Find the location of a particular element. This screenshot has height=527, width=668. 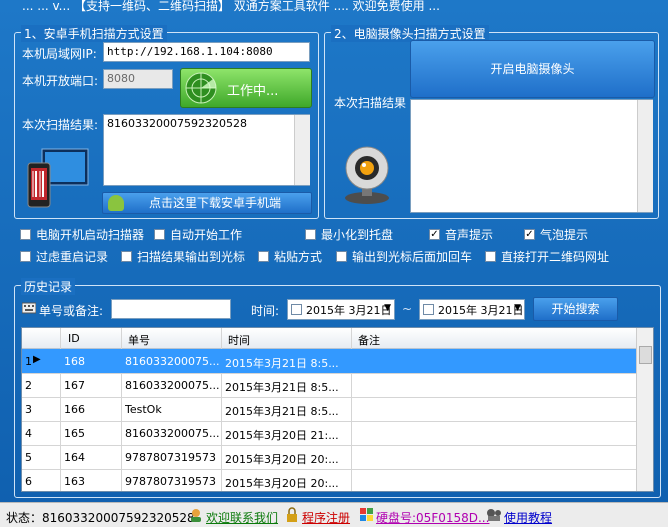

search-input is located at coordinates (171, 309).